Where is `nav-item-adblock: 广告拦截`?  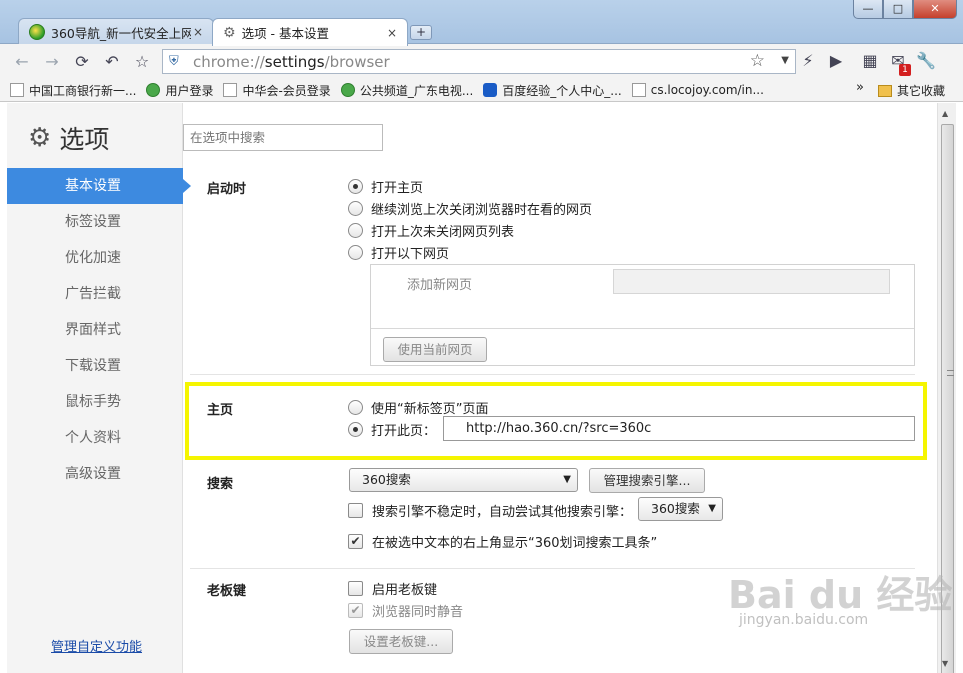 nav-item-adblock: 广告拦截 is located at coordinates (95, 294).